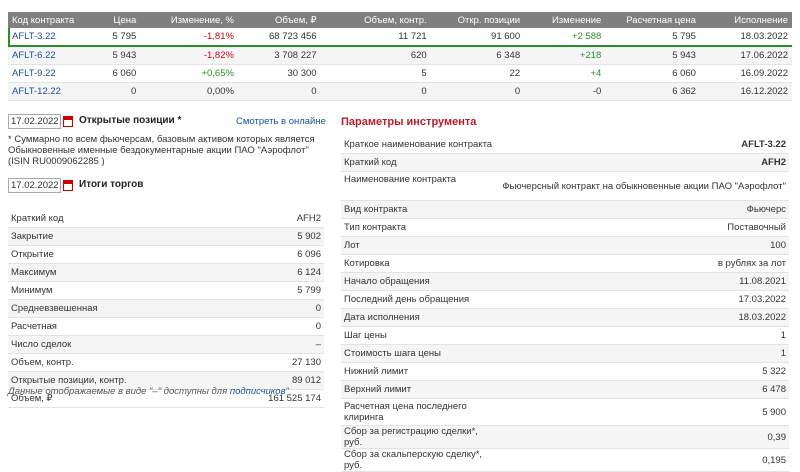  Describe the element at coordinates (565, 335) in the screenshot. I see `table-row: Шаг цены 1` at that location.